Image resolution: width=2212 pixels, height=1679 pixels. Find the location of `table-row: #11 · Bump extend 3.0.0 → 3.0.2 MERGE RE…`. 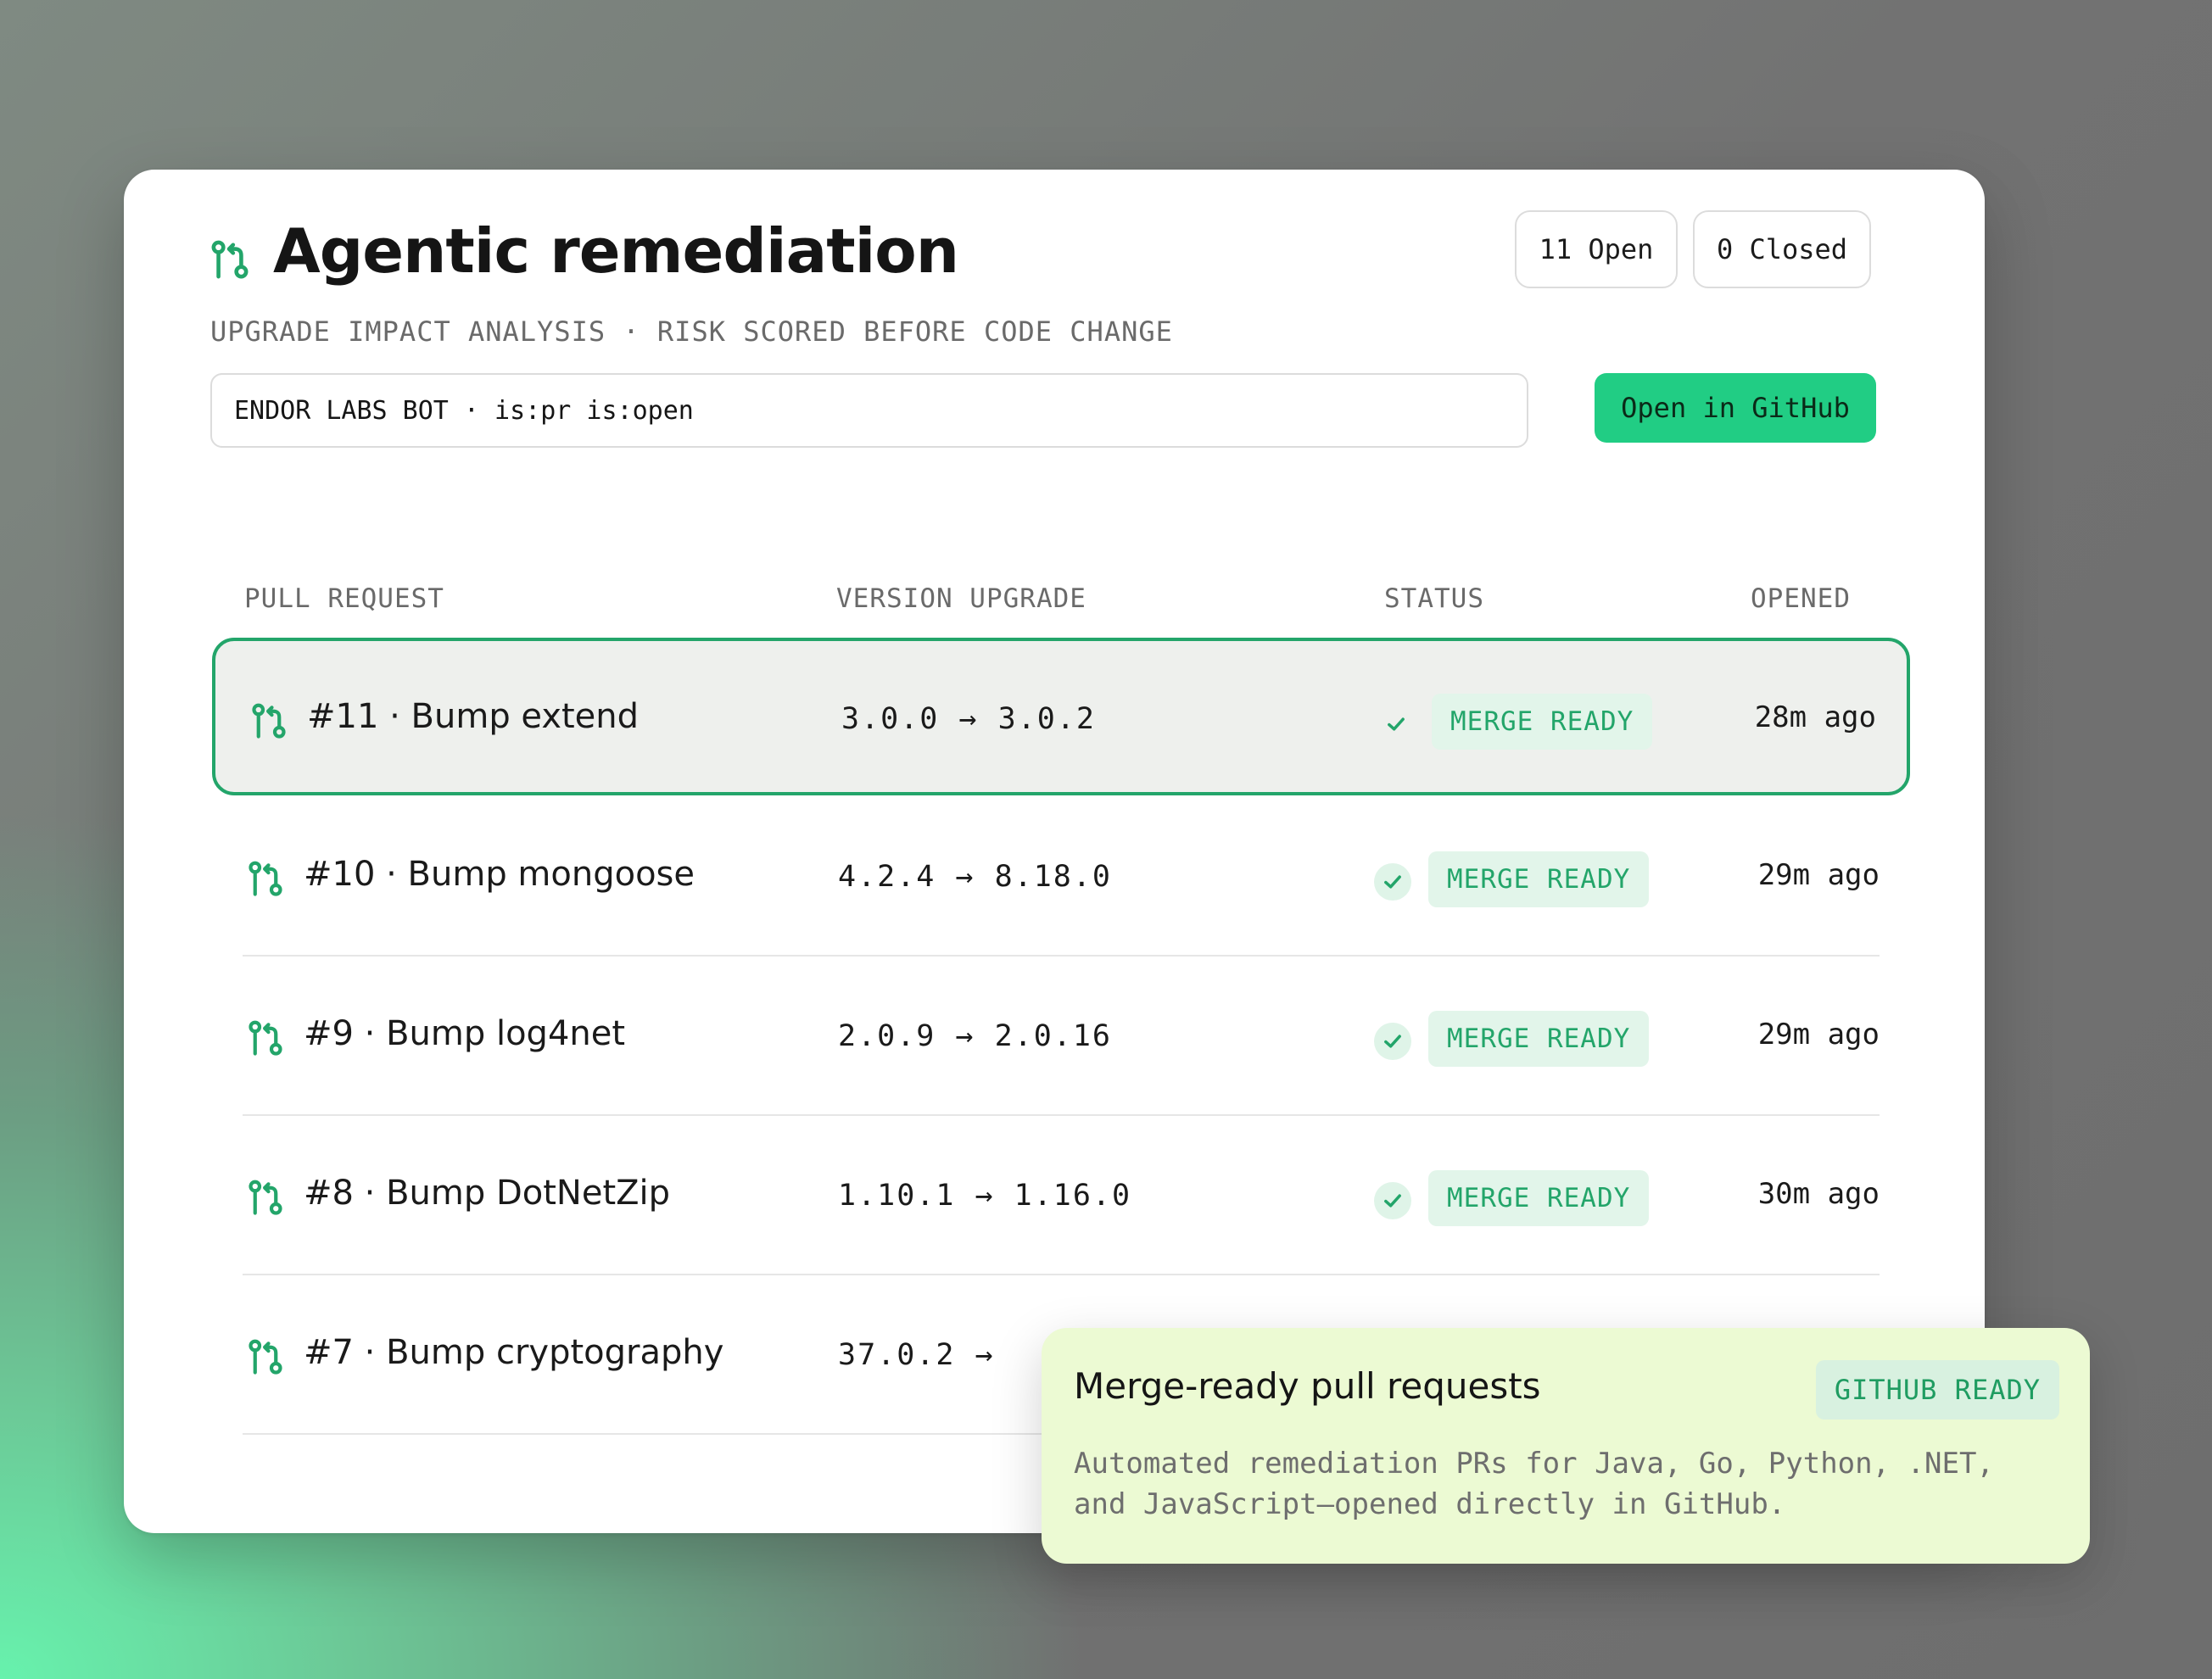

table-row: #11 · Bump extend 3.0.0 → 3.0.2 MERGE RE… is located at coordinates (1061, 716).